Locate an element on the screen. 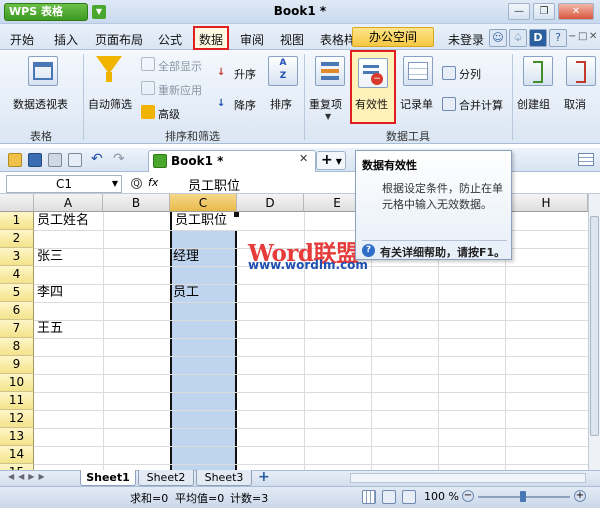 Image resolution: width=600 pixels, height=508 pixels. row-header-2: 2 is located at coordinates (17, 239).